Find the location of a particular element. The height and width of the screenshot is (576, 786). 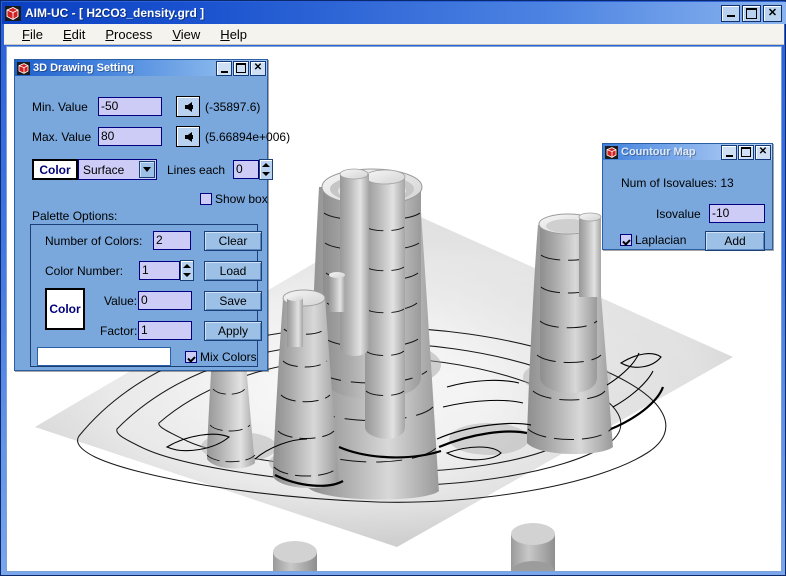

minimize-button is located at coordinates (730, 13).